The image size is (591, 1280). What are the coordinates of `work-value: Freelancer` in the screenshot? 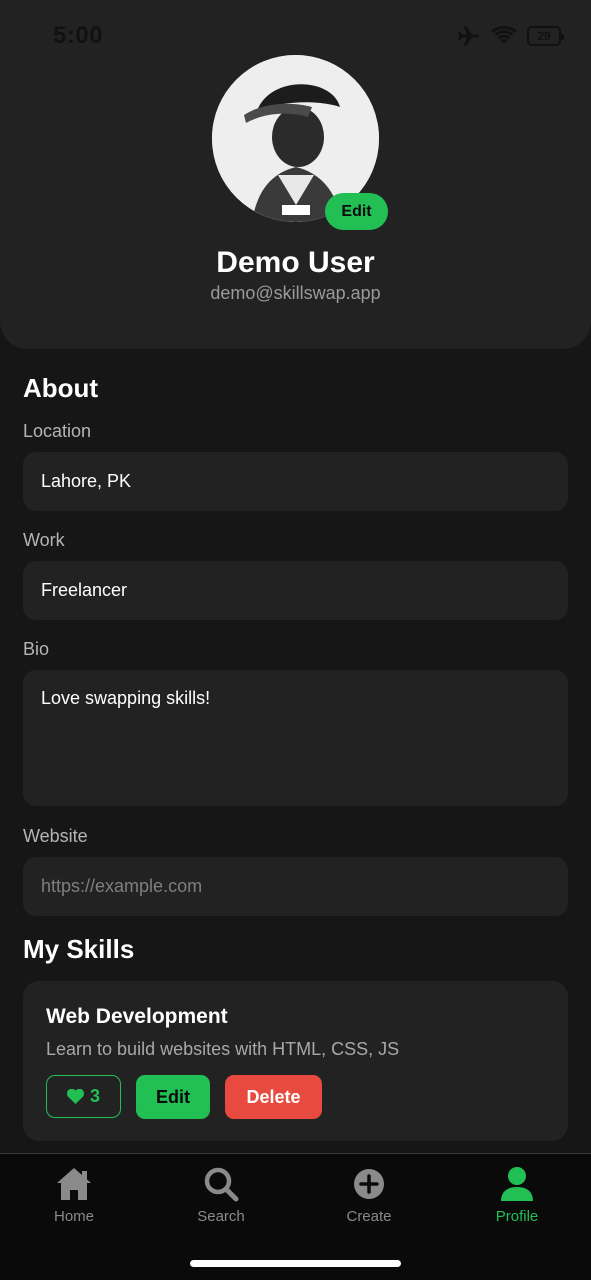 It's located at (84, 590).